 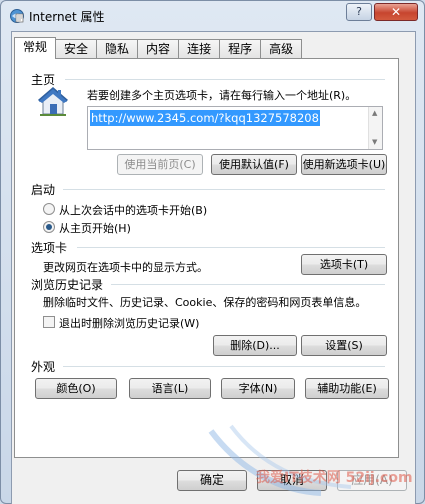 I want to click on radio-last-session, so click(x=49, y=209).